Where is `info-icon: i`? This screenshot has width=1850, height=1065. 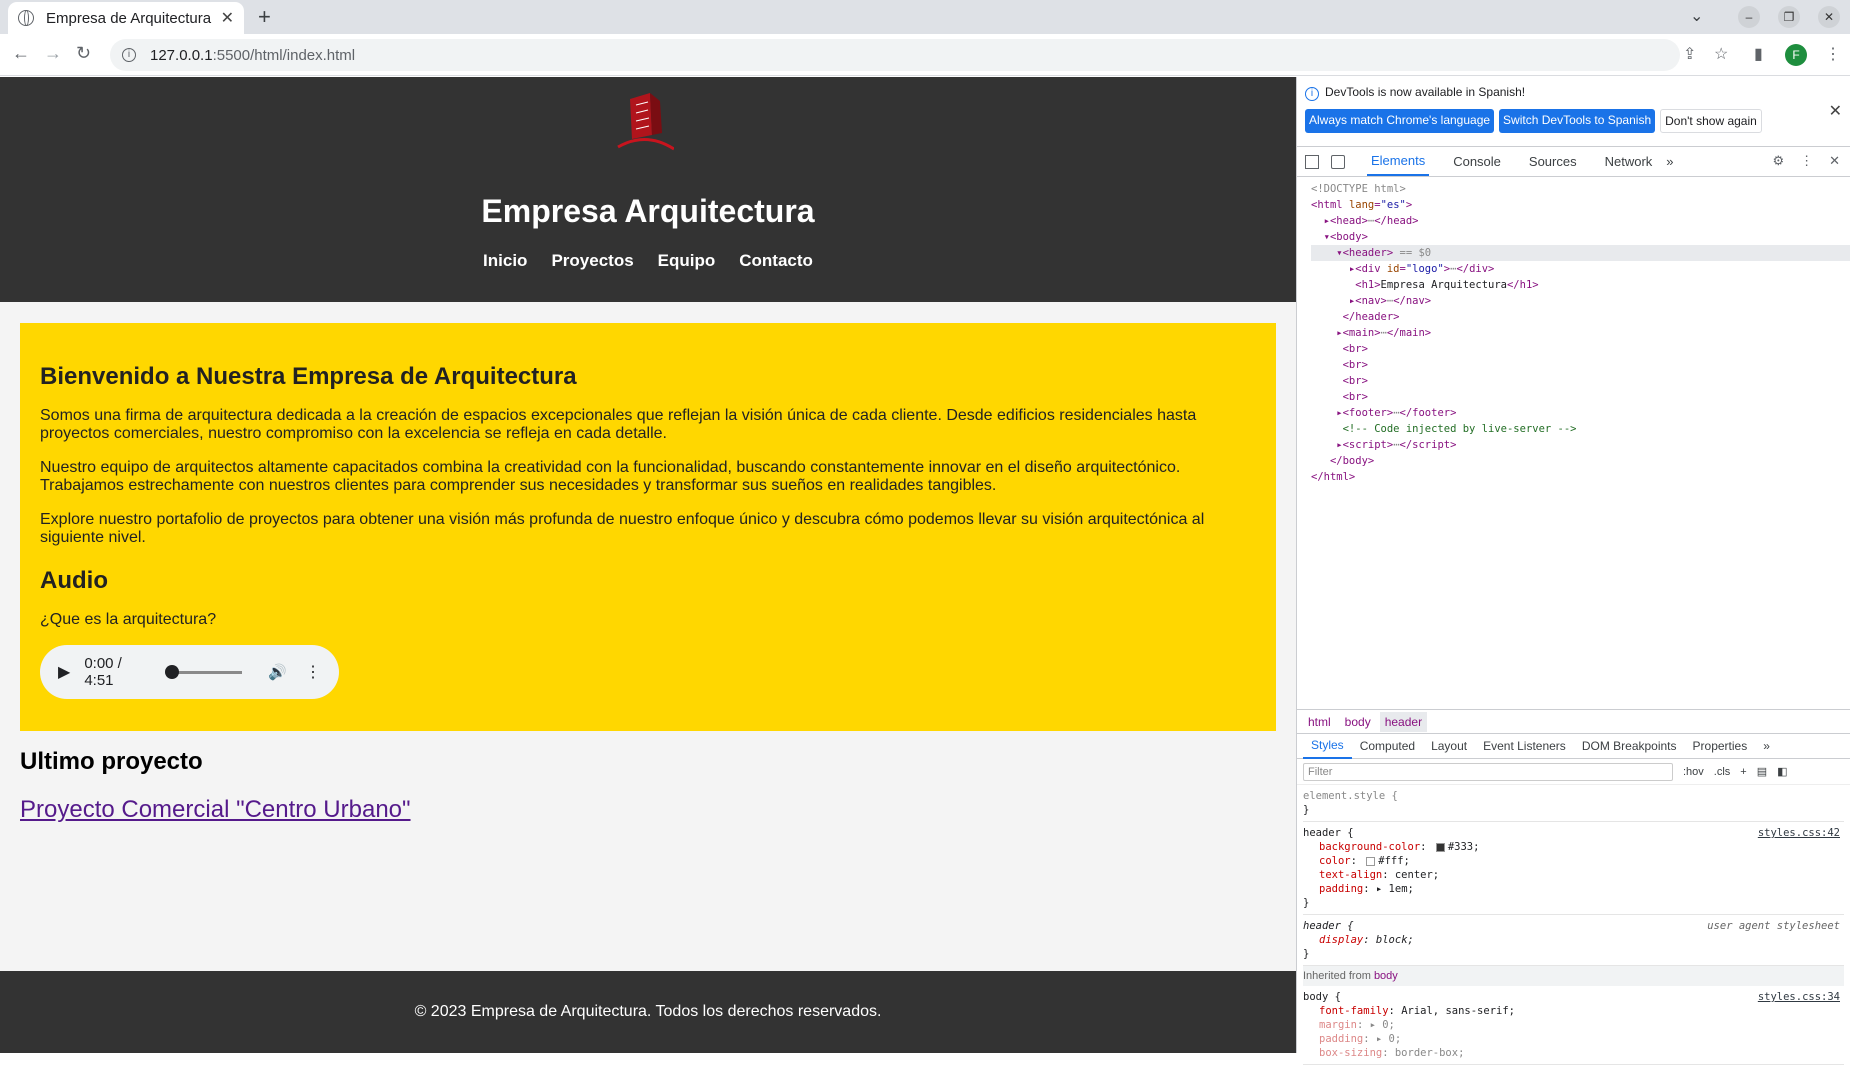 info-icon: i is located at coordinates (1312, 94).